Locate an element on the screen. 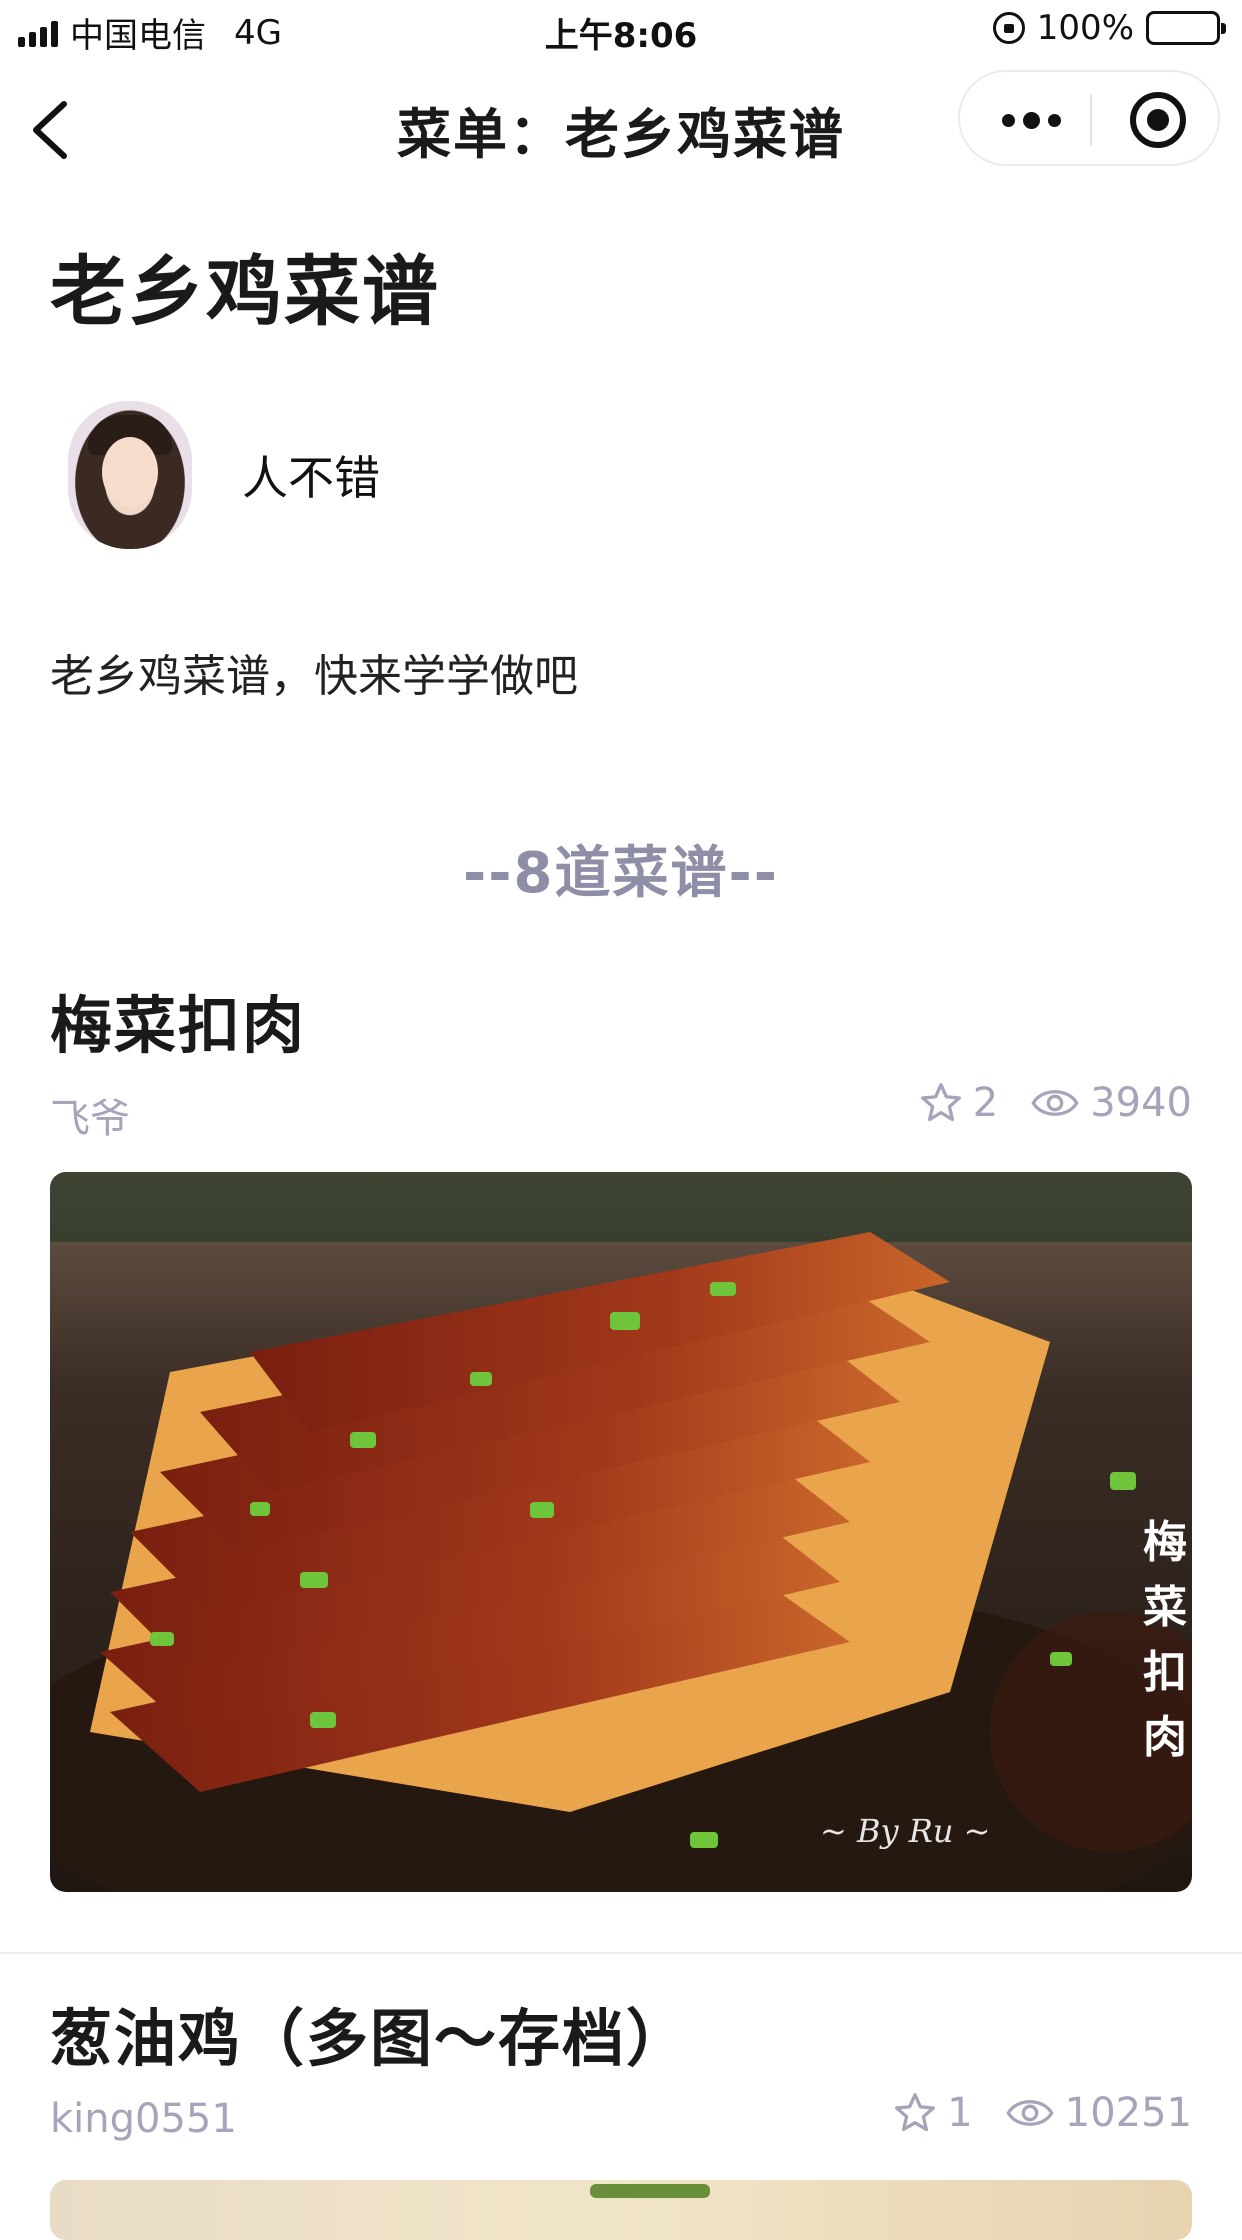 Image resolution: width=1242 pixels, height=2240 pixels. image-caption-char-3: 扣 is located at coordinates (1165, 1672).